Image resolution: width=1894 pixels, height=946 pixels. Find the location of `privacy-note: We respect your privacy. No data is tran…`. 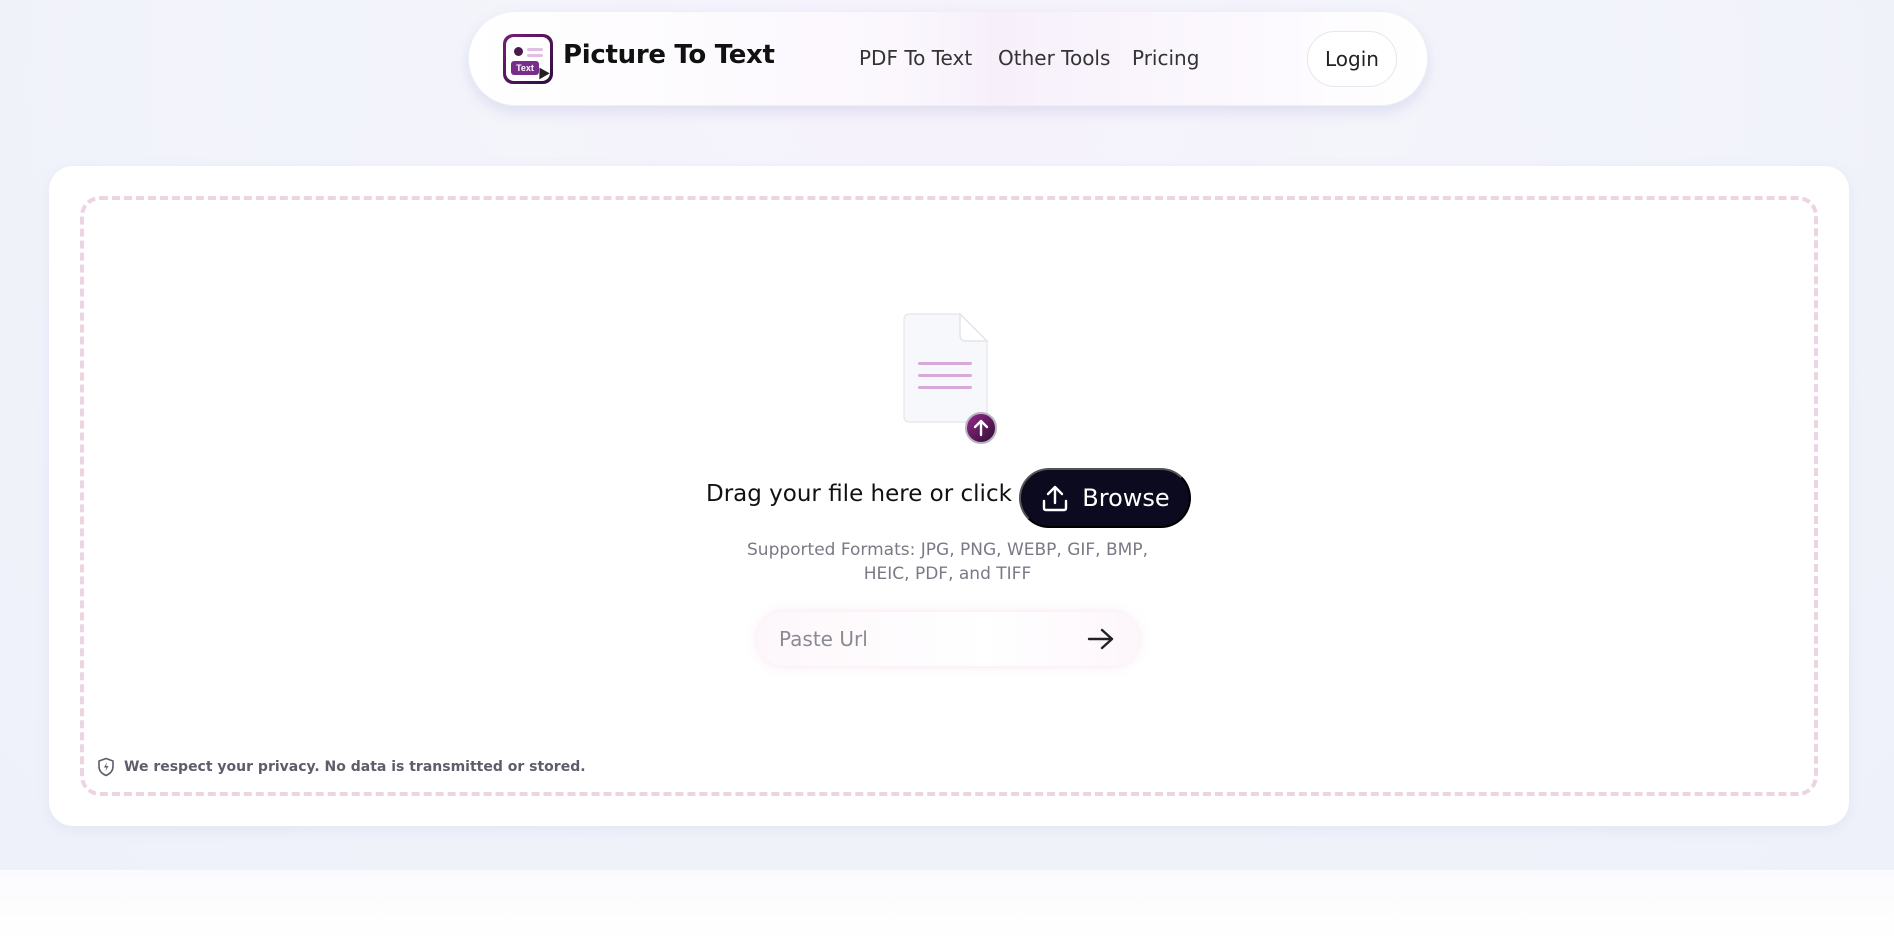

privacy-note: We respect your privacy. No data is tran… is located at coordinates (341, 767).